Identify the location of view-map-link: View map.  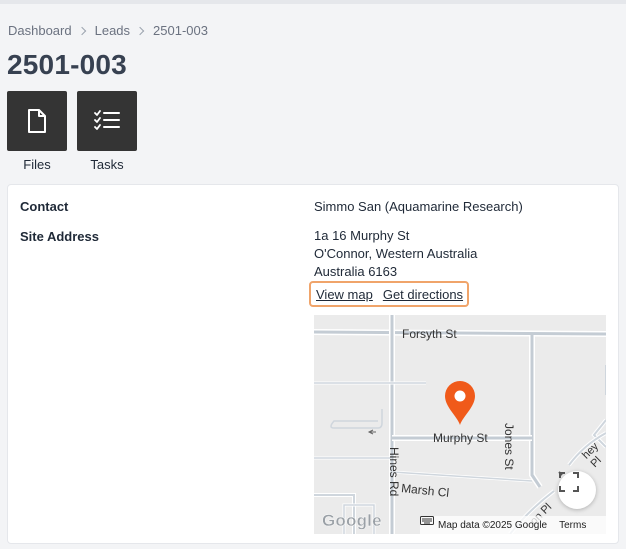
(344, 294).